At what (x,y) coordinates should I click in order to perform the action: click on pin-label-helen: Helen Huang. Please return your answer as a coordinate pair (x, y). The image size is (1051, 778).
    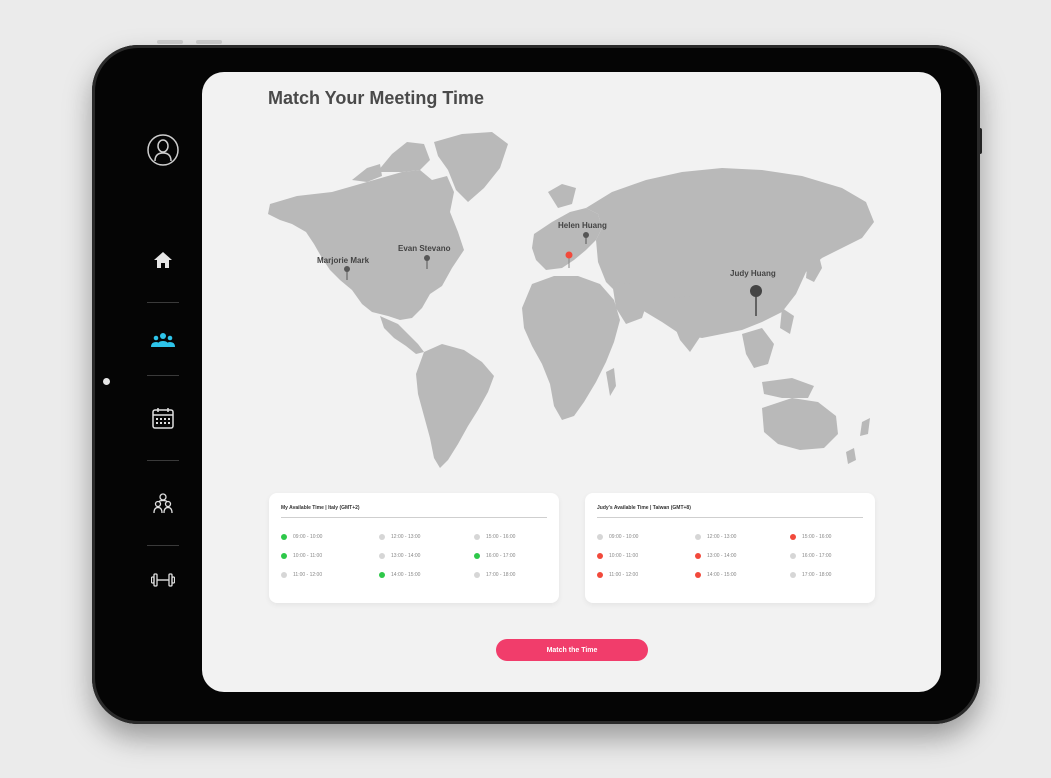
    Looking at the image, I should click on (582, 225).